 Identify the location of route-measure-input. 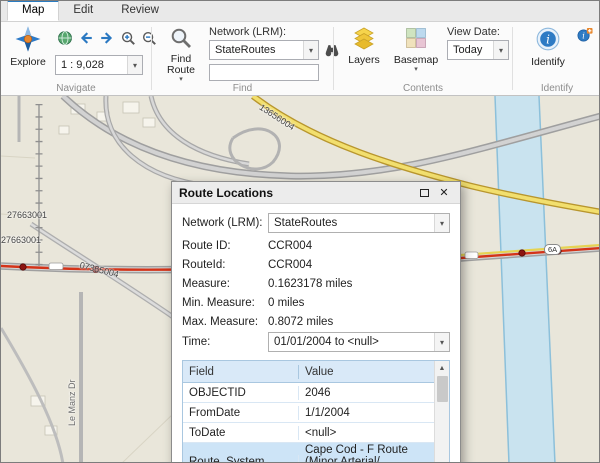
(264, 72).